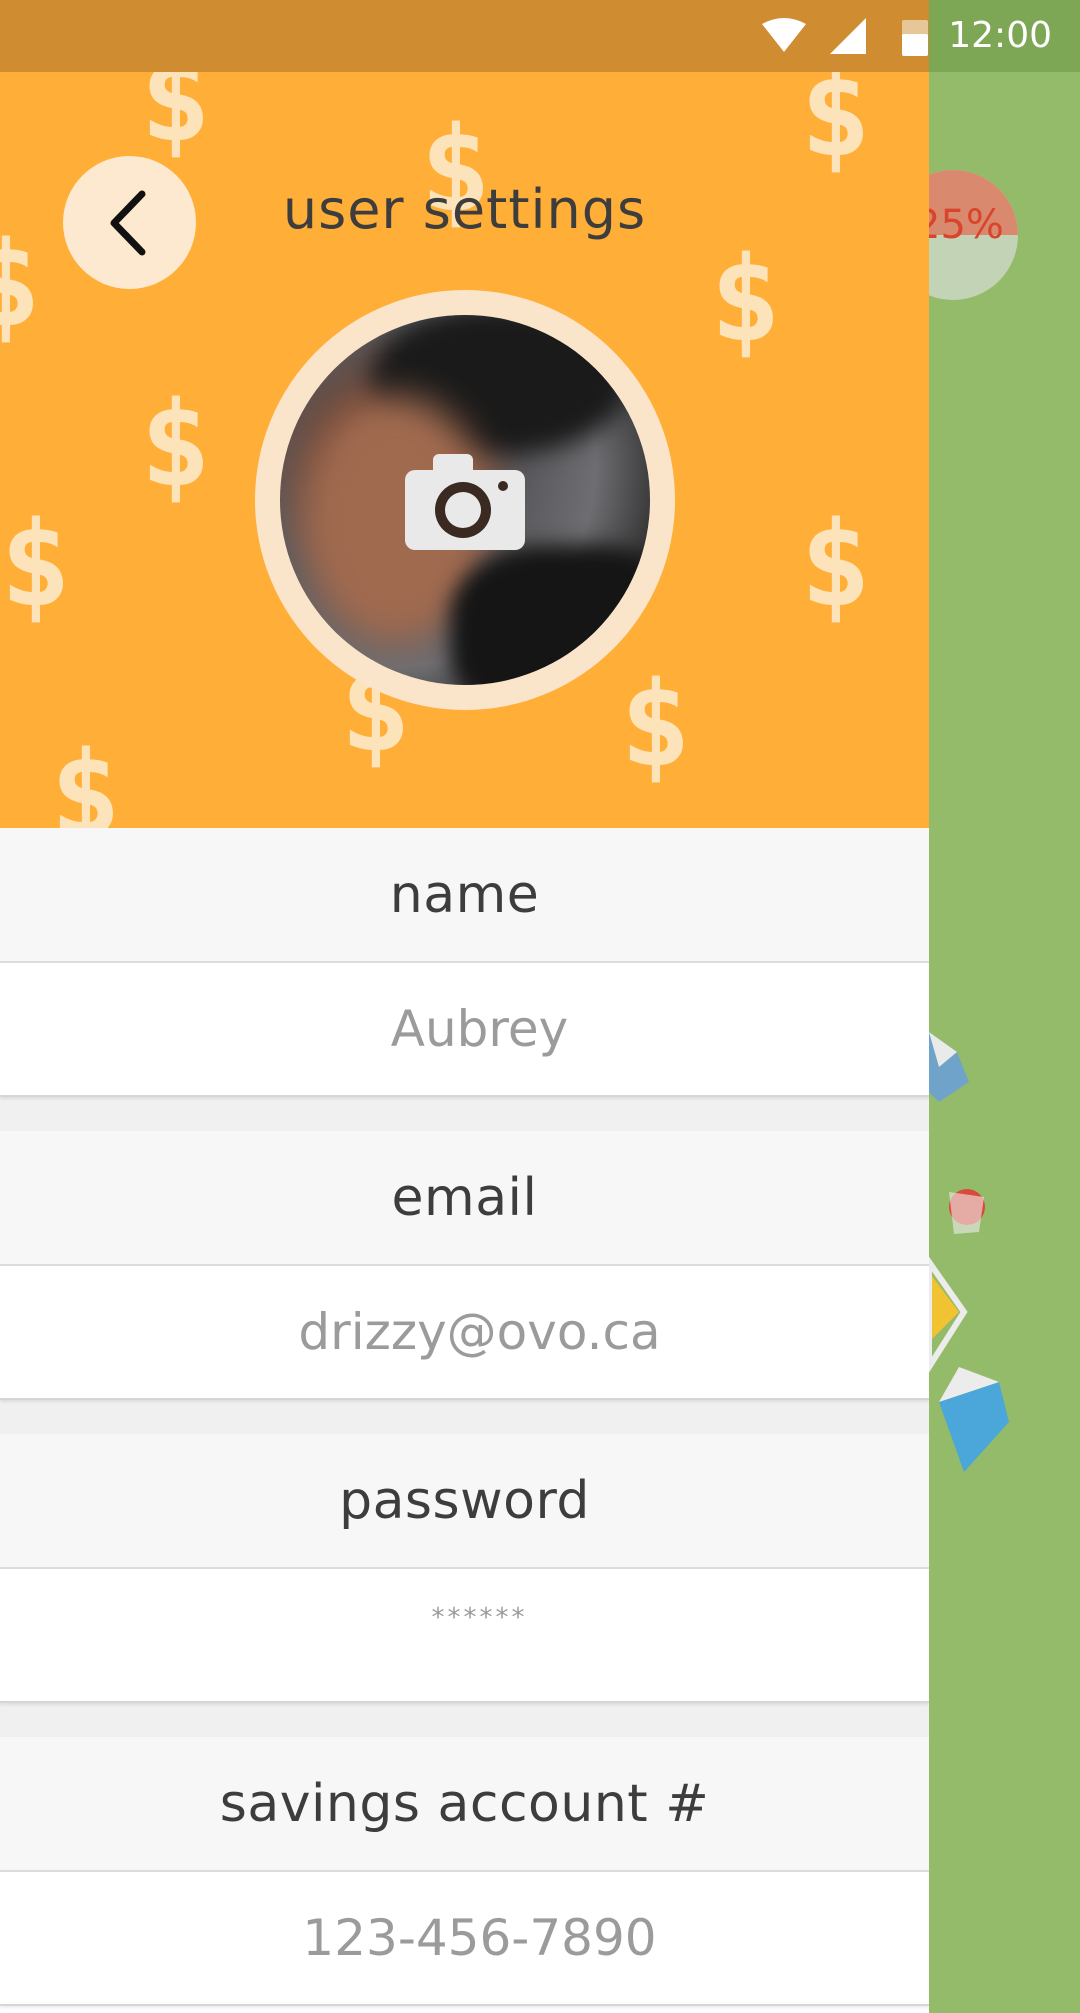 This screenshot has height=2013, width=1080. I want to click on email-field, so click(464, 1332).